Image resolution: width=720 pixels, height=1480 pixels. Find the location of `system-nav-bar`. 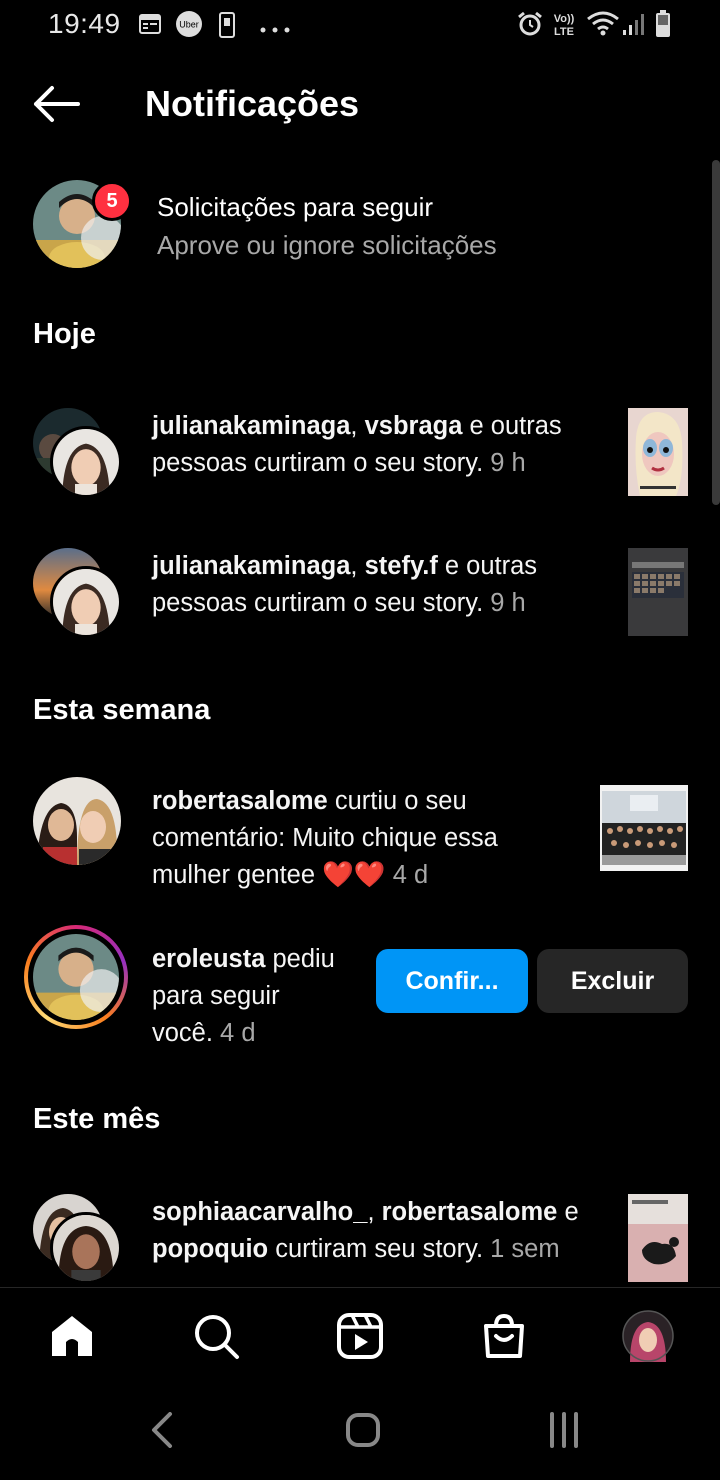

system-nav-bar is located at coordinates (360, 1435).